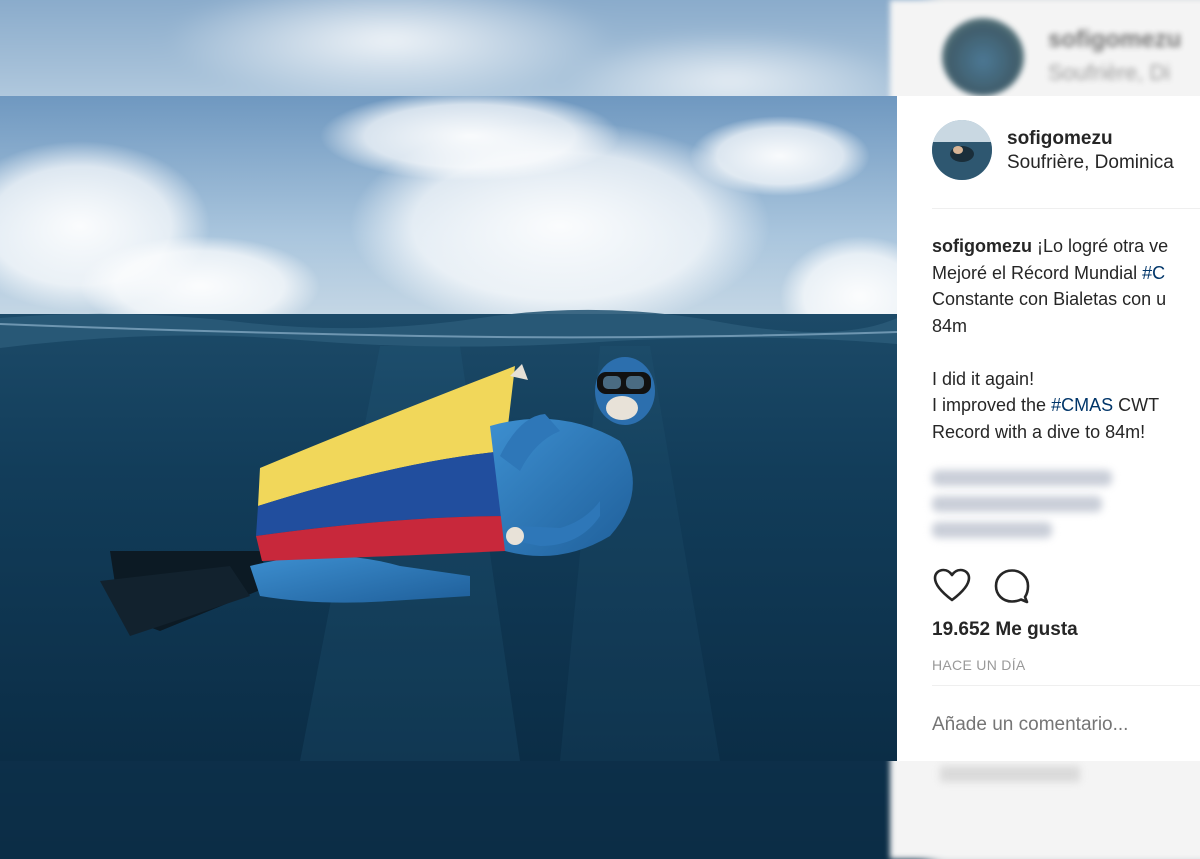  I want to click on like-count: 19.652 Me gusta, so click(1005, 630).